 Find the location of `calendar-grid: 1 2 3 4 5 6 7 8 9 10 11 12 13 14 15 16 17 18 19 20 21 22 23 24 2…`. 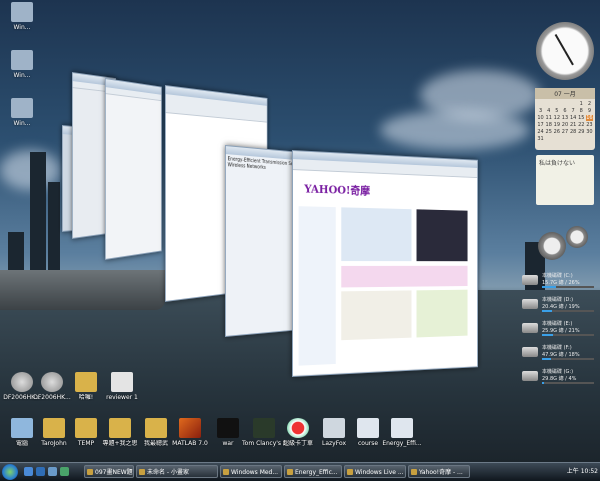

calendar-grid: 1 2 3 4 5 6 7 8 9 10 11 12 13 14 15 16 17 18 19 20 21 22 23 24 2… is located at coordinates (565, 121).